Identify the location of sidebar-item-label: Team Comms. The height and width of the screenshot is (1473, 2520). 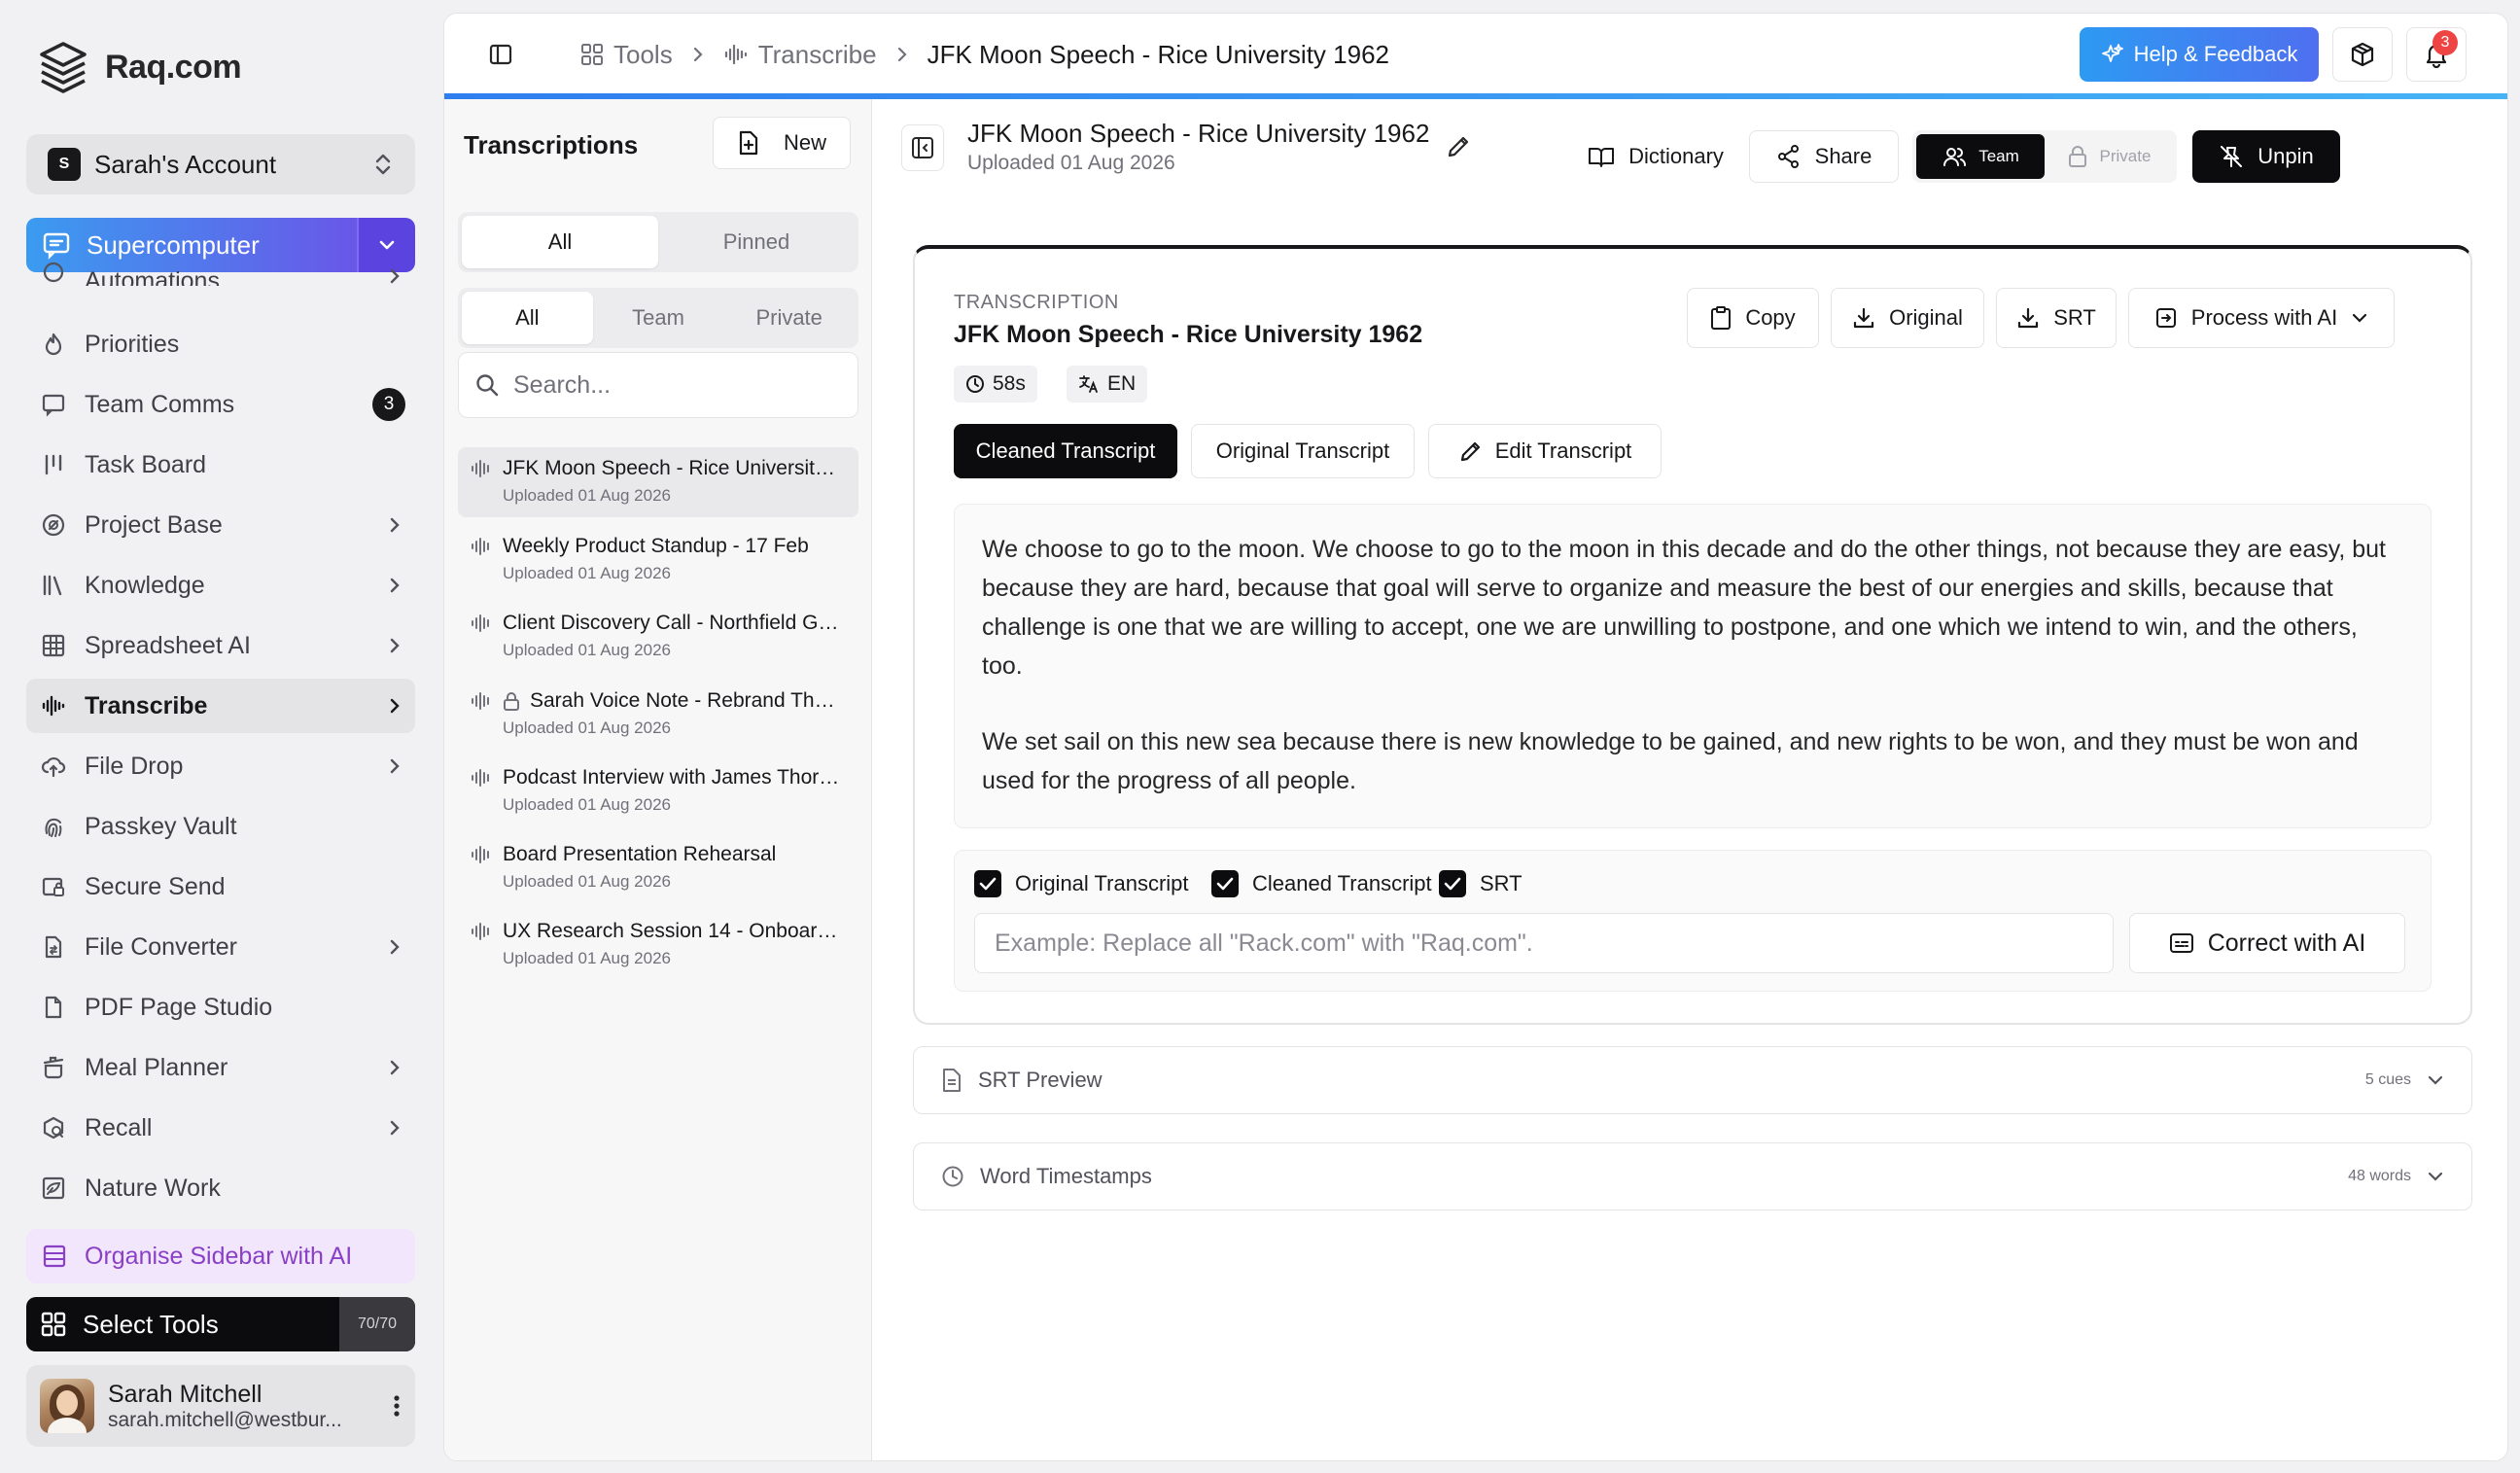
(160, 404).